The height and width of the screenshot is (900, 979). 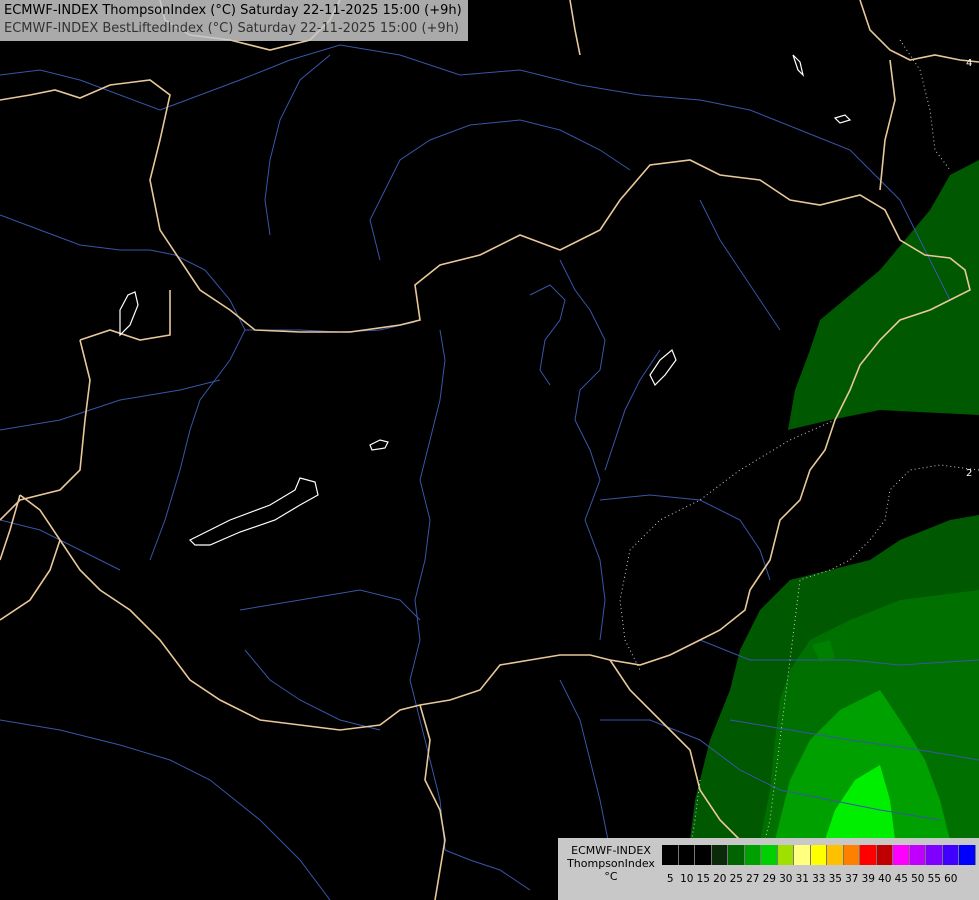 I want to click on legend-tick-label: 25, so click(x=736, y=879).